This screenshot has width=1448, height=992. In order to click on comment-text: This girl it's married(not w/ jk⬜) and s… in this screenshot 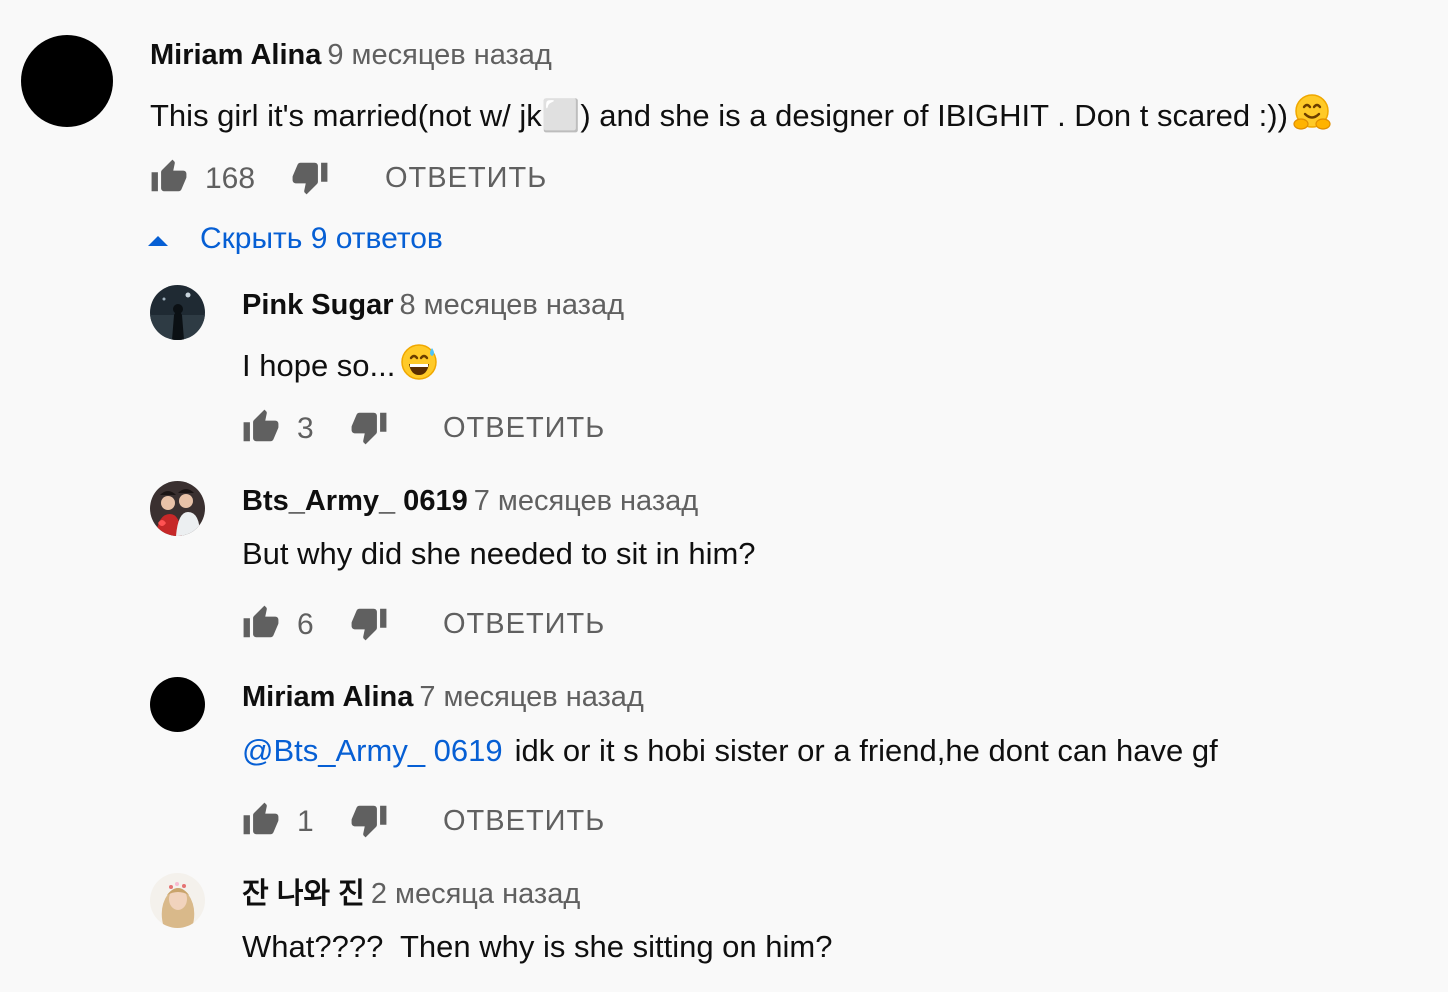, I will do `click(741, 114)`.